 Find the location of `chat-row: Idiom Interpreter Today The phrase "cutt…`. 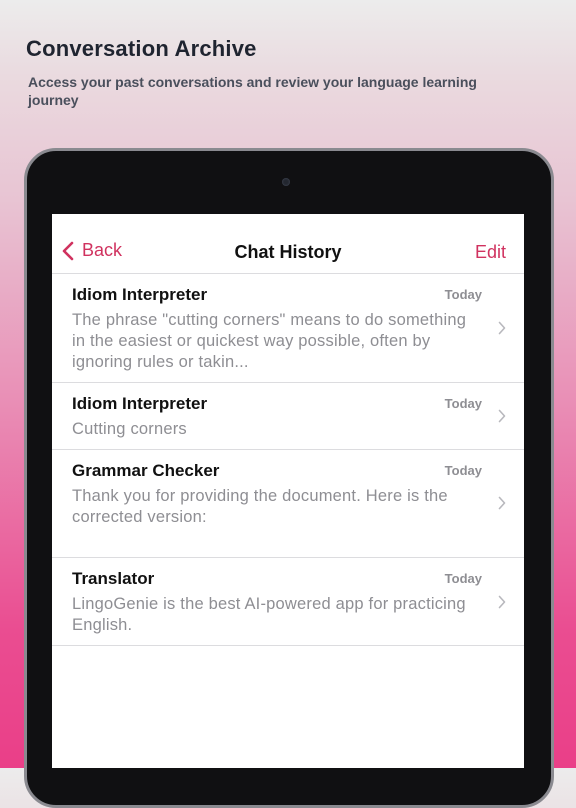

chat-row: Idiom Interpreter Today The phrase "cutt… is located at coordinates (288, 328).